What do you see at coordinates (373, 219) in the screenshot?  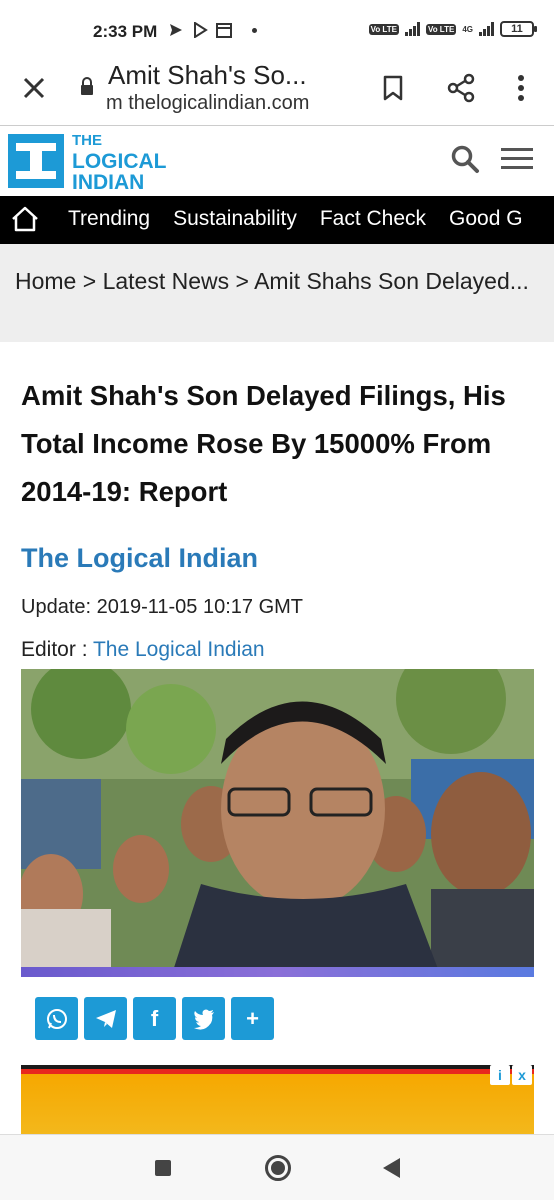 I see `nav-item-fact-check: Fact Check` at bounding box center [373, 219].